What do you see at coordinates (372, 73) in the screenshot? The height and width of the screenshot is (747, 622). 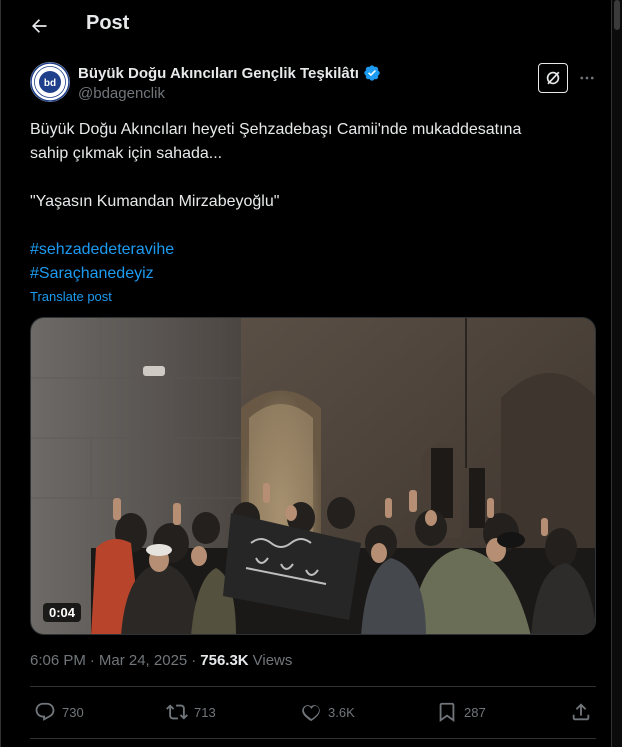 I see `verified-badge-icon` at bounding box center [372, 73].